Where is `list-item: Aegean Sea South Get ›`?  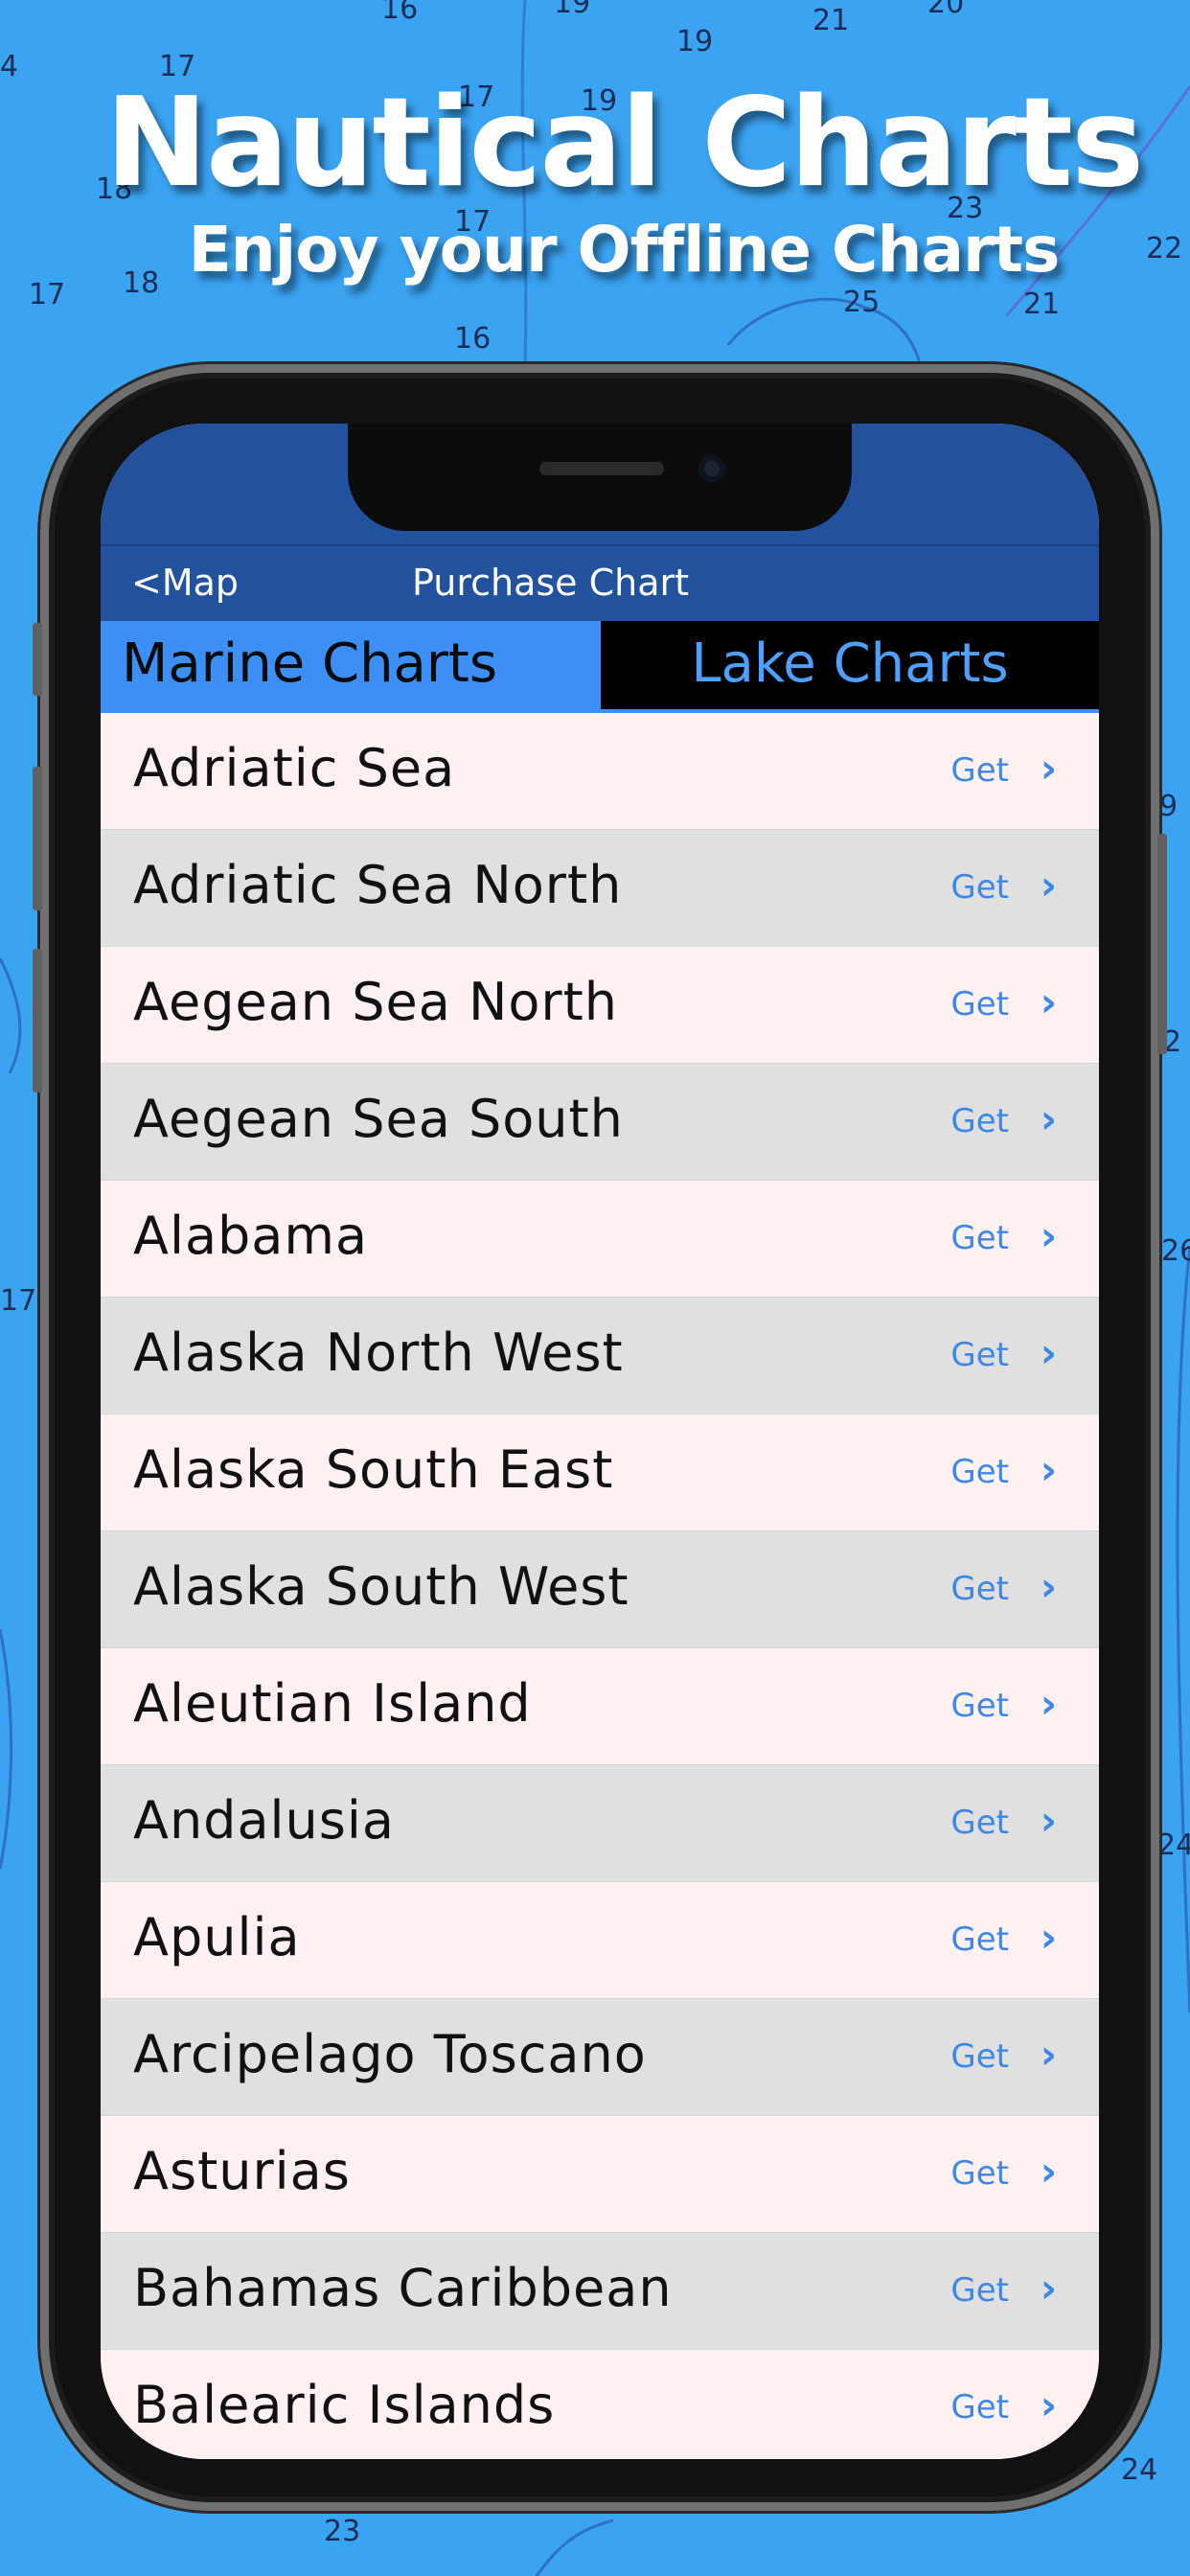
list-item: Aegean Sea South Get › is located at coordinates (600, 1122).